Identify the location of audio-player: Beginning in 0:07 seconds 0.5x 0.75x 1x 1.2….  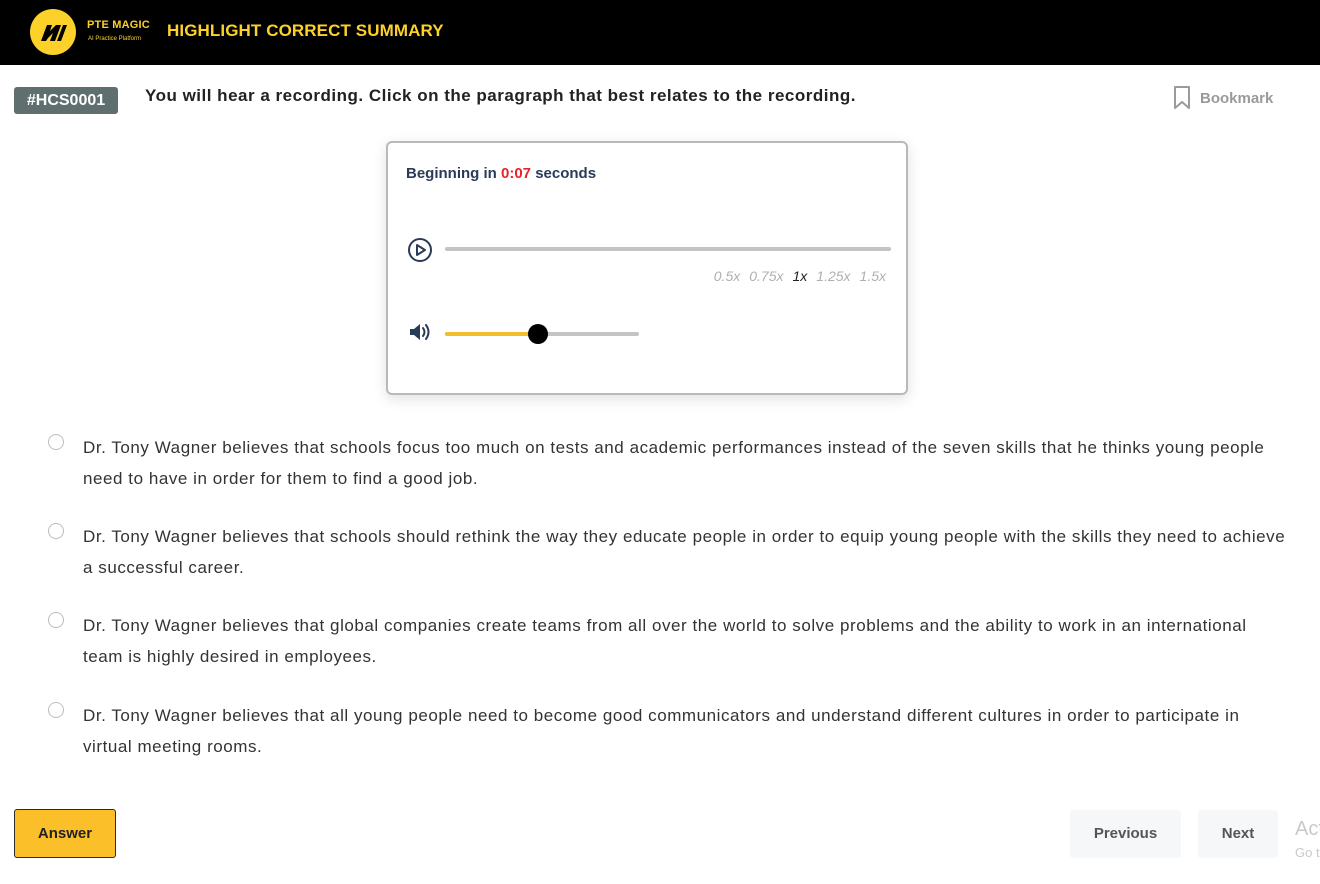
(647, 268).